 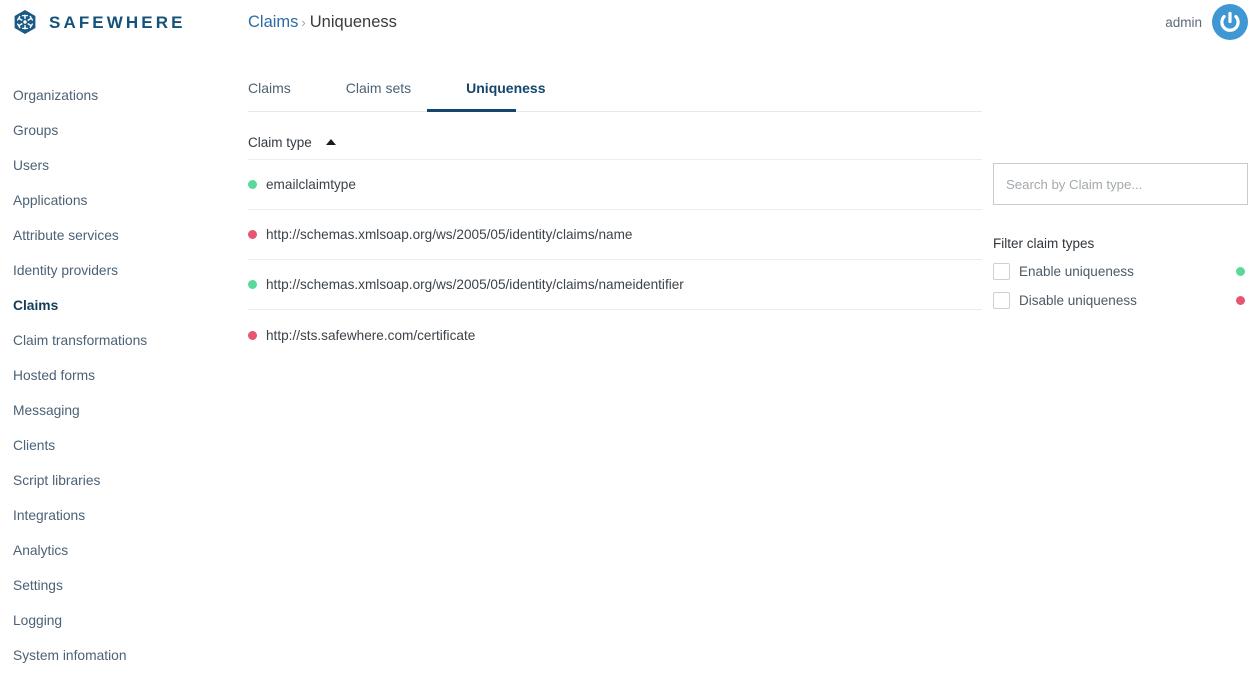 What do you see at coordinates (1240, 300) in the screenshot?
I see `status-dot-disabled` at bounding box center [1240, 300].